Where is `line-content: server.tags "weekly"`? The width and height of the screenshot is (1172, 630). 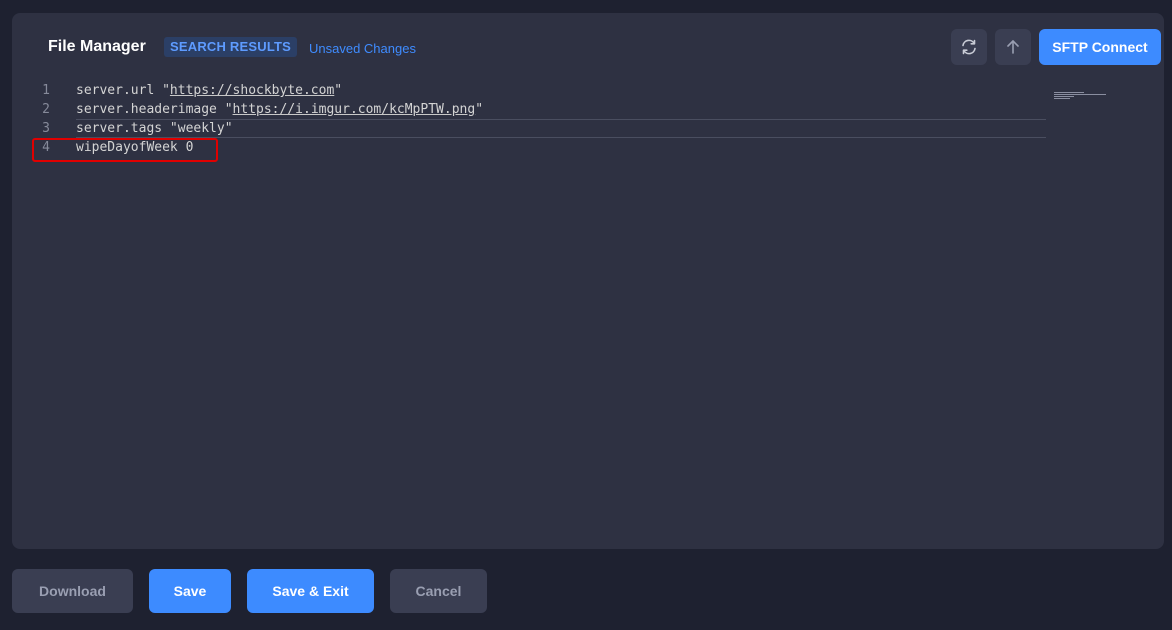
line-content: server.tags "weekly" is located at coordinates (154, 128).